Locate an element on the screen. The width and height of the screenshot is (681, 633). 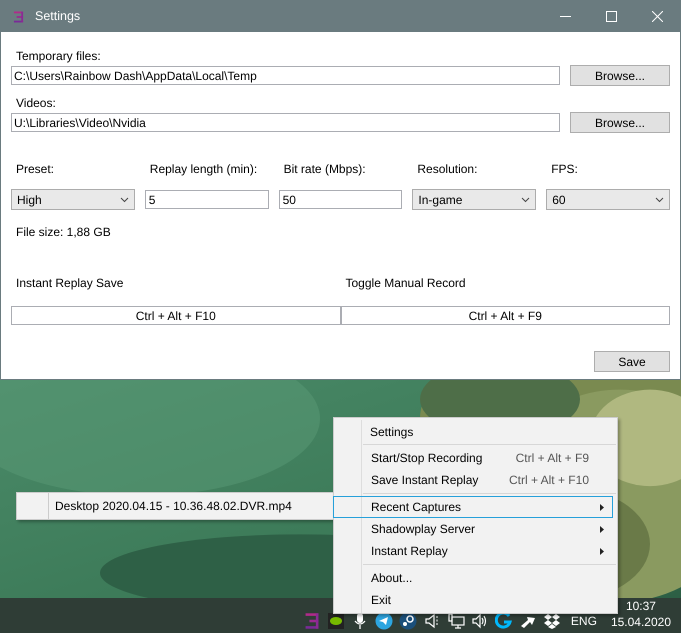
minimize-icon is located at coordinates (565, 16).